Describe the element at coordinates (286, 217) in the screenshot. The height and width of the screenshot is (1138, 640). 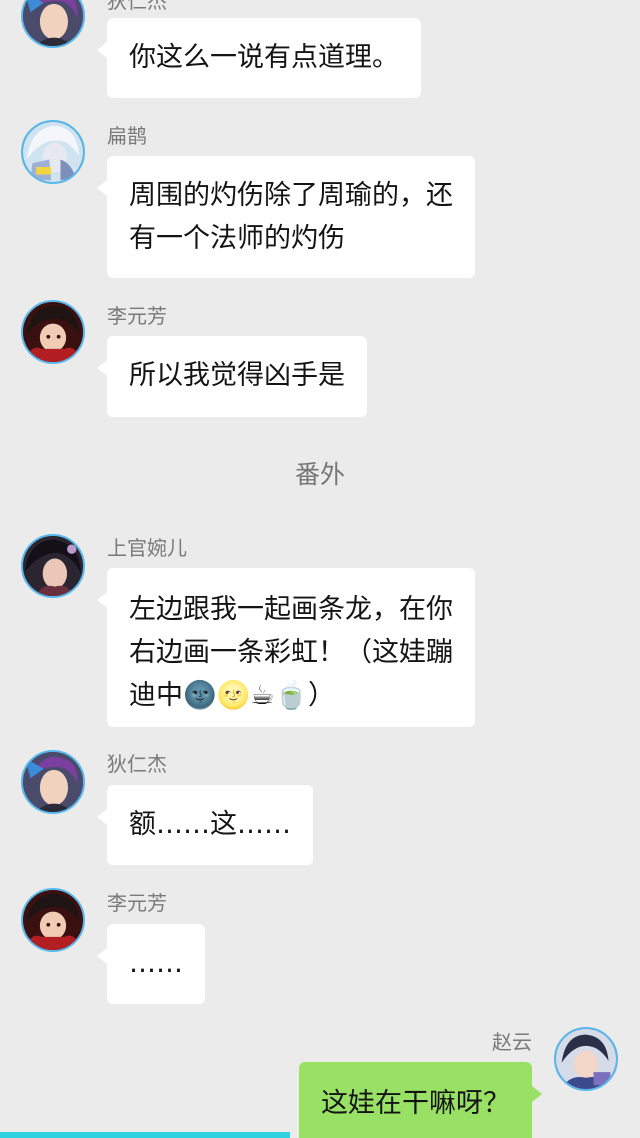
I see `message-bubble: 周围的灼伤除了周瑜的，还 有一个法师的灼伤` at that location.